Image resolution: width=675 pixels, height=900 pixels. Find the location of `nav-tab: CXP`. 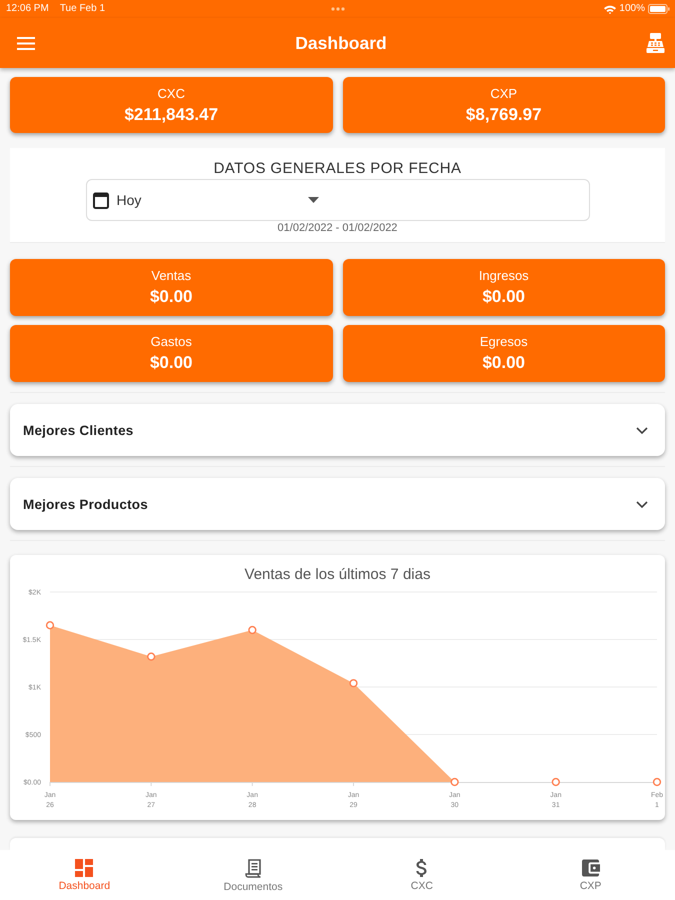

nav-tab: CXP is located at coordinates (590, 875).